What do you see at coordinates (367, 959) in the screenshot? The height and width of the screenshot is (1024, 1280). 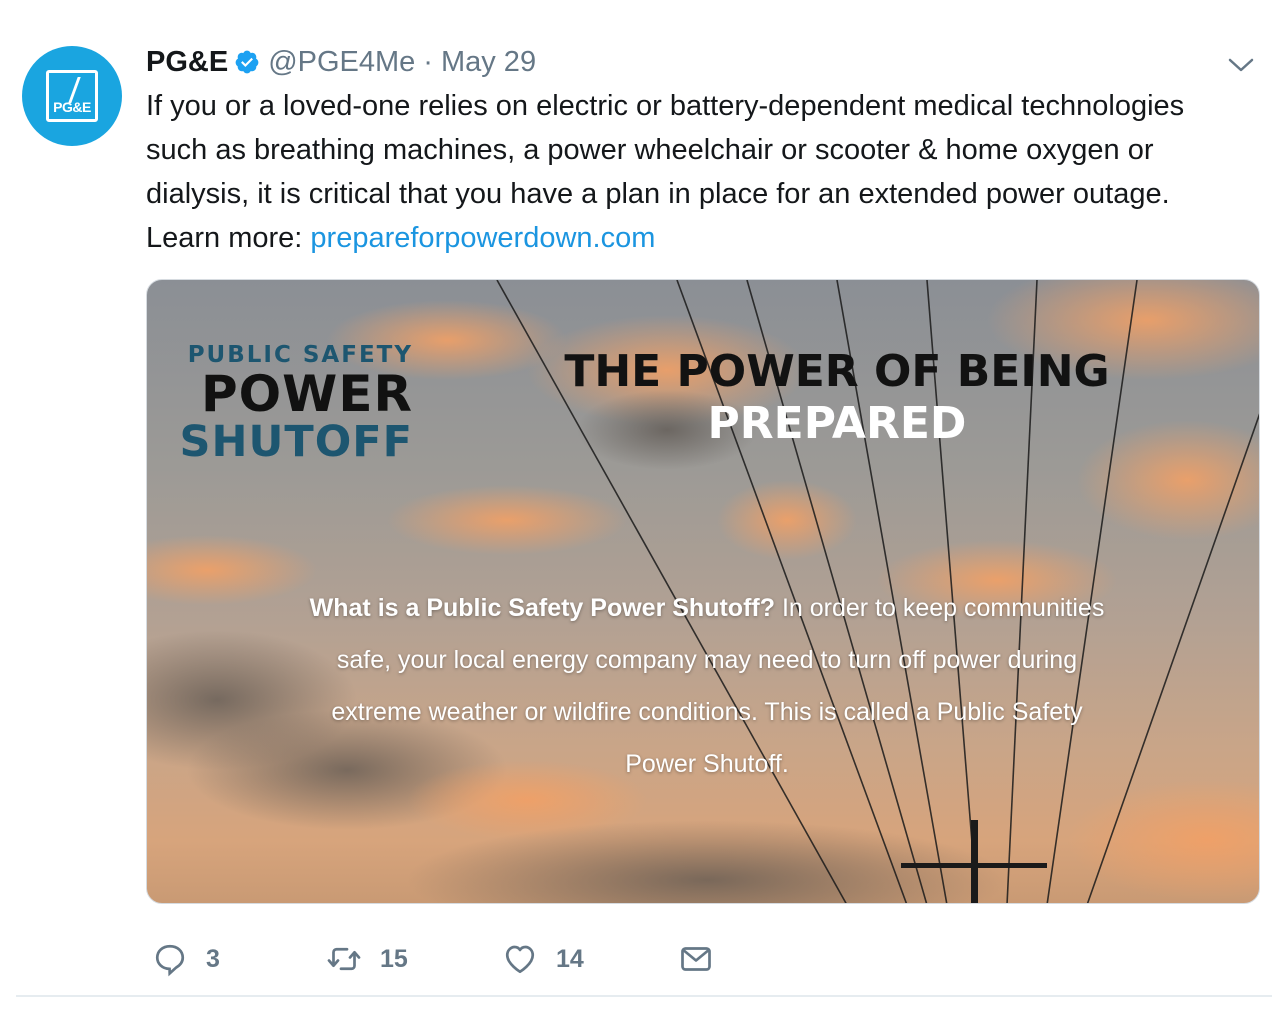 I see `retweet-button: 15` at bounding box center [367, 959].